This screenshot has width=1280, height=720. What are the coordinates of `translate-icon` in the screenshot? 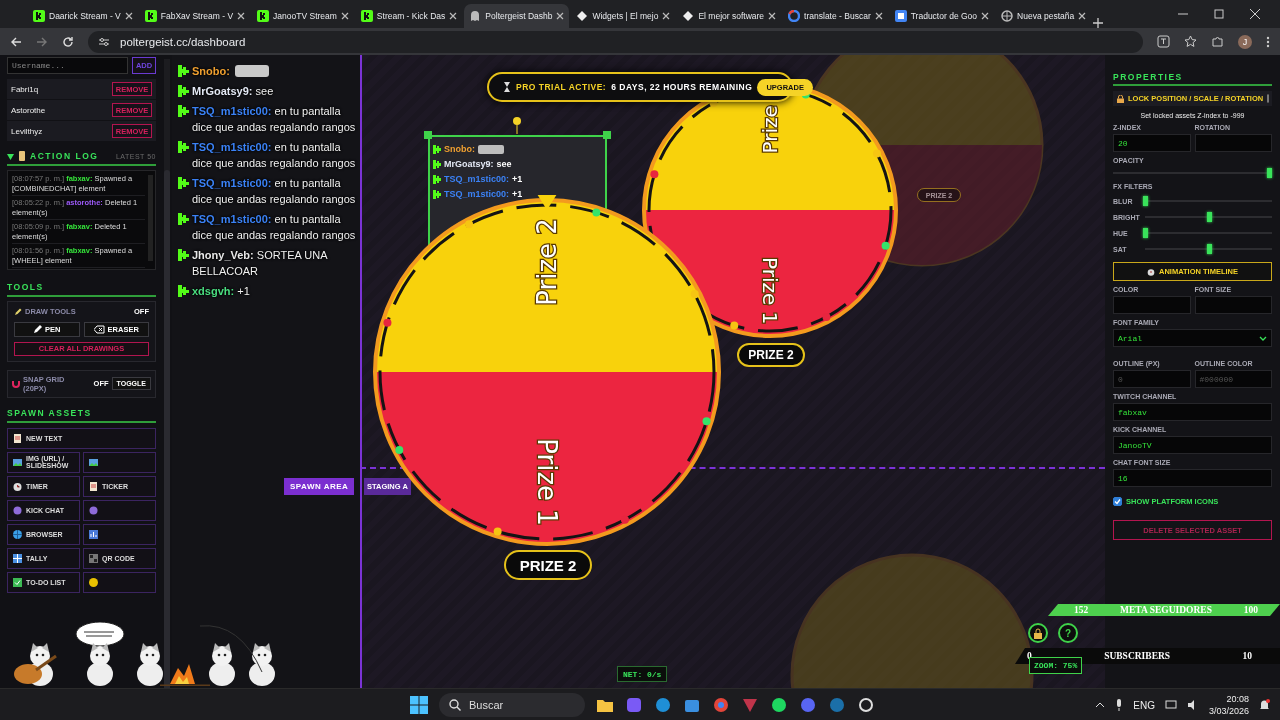 It's located at (1163, 41).